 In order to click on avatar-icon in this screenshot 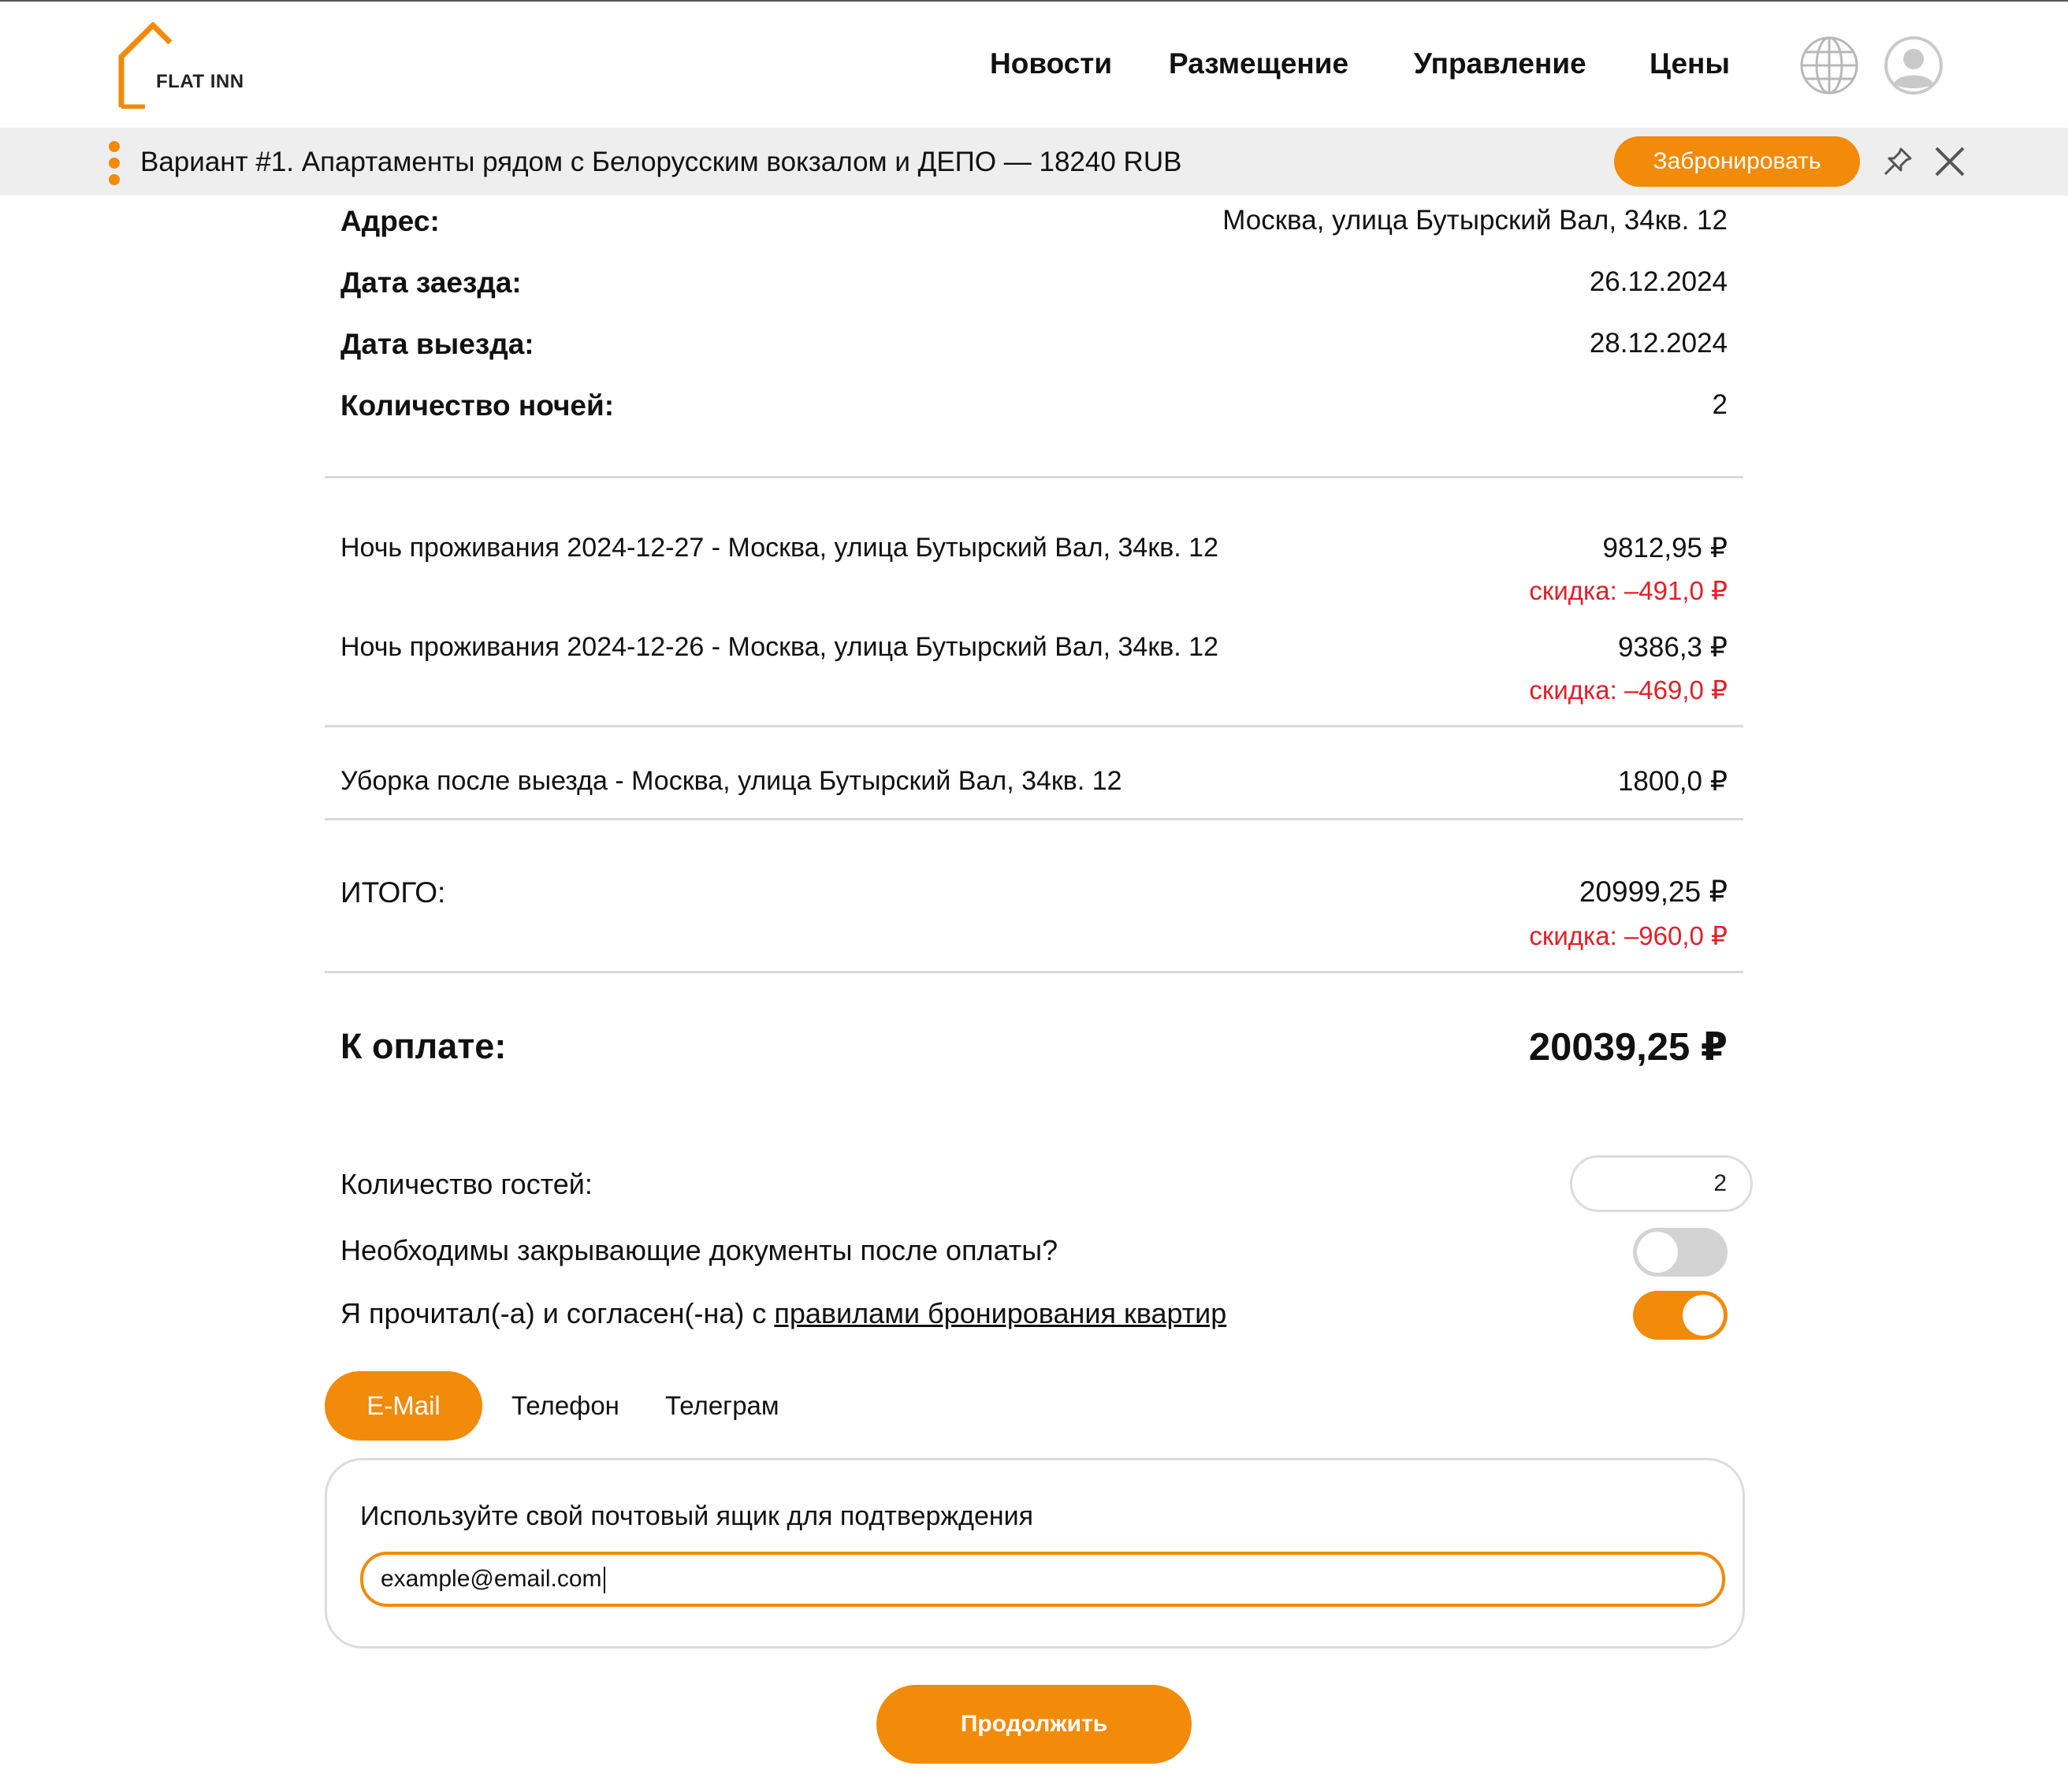, I will do `click(1913, 65)`.